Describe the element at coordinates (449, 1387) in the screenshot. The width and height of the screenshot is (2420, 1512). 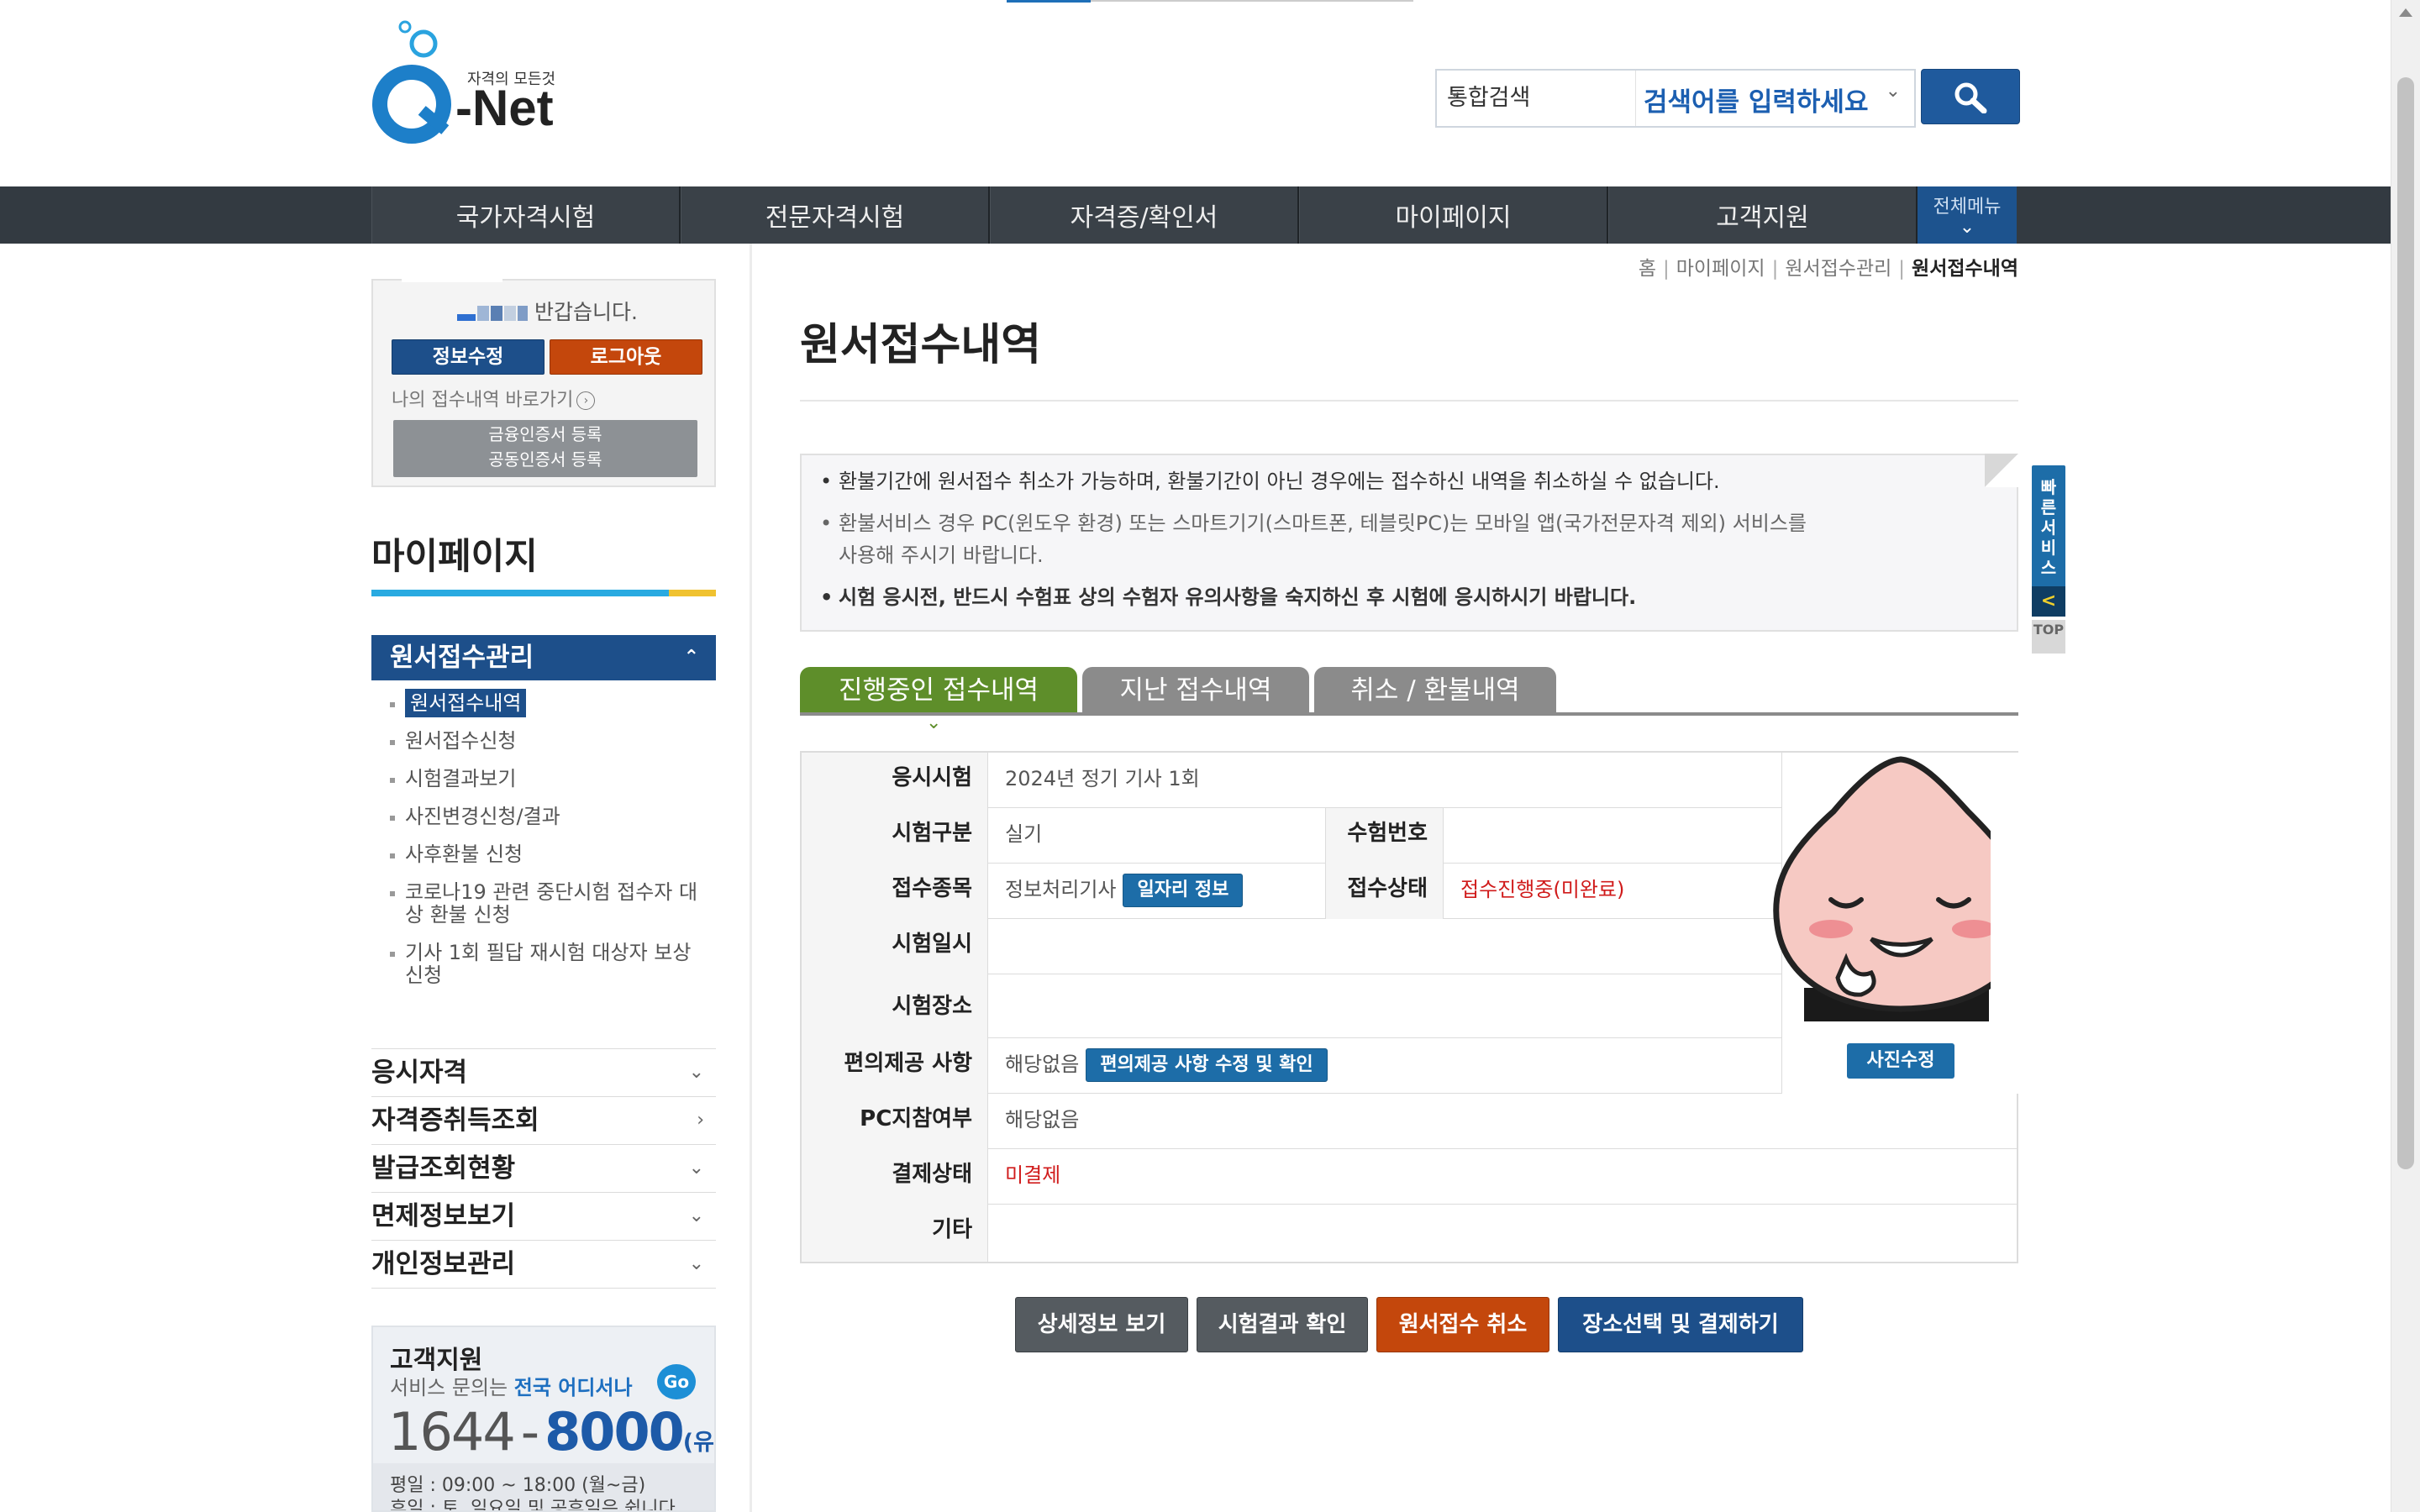
I see `cs-desc-prefix: 서비스 문의는` at that location.